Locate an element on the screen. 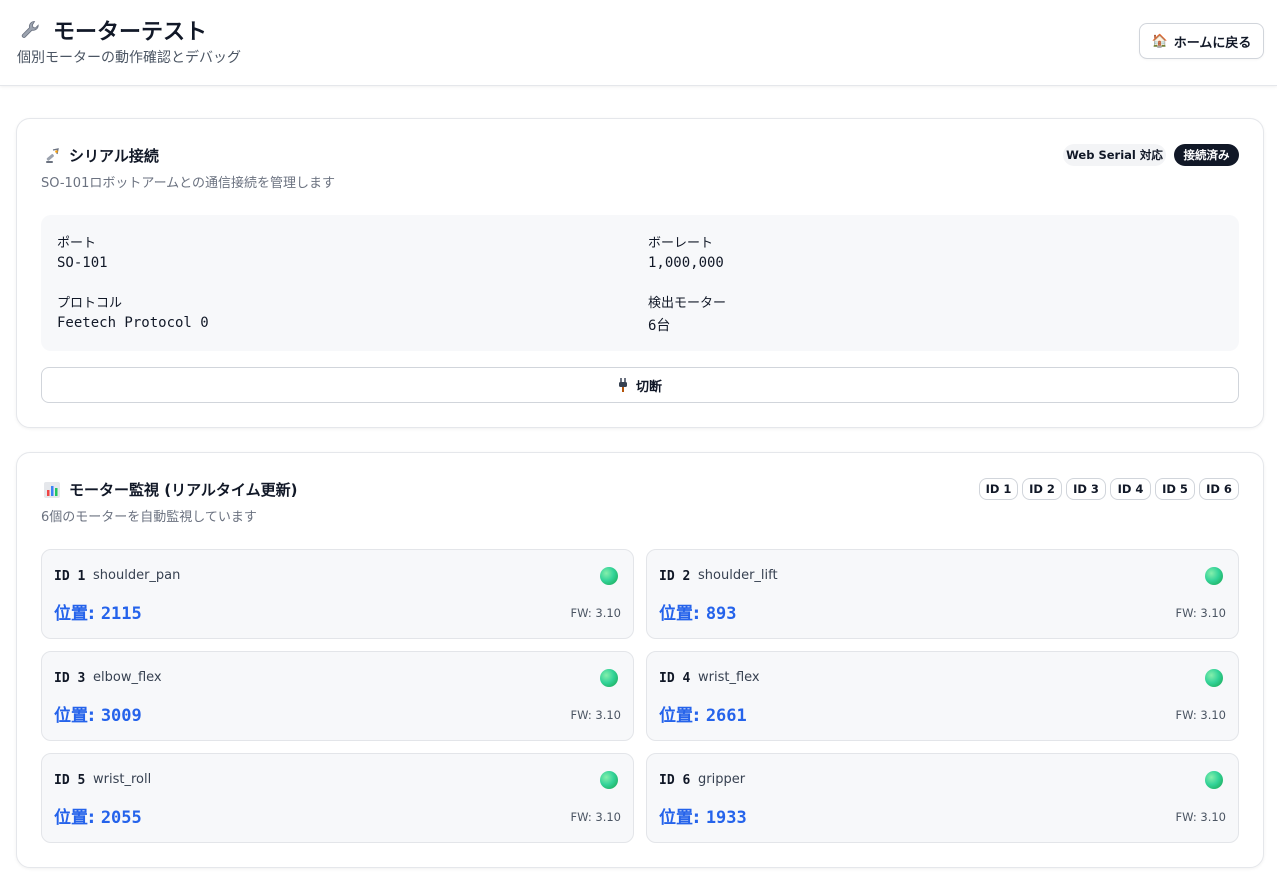 This screenshot has height=884, width=1277. motor-position: 位置: 2661 is located at coordinates (703, 713).